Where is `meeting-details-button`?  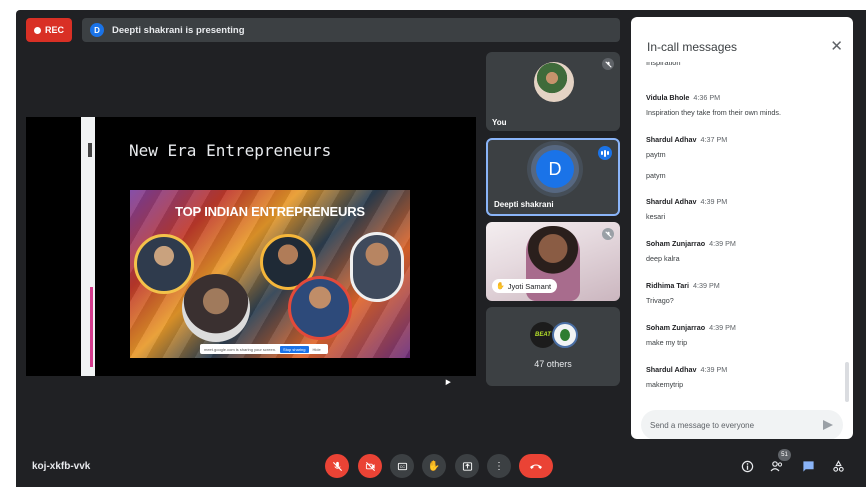 meeting-details-button is located at coordinates (747, 466).